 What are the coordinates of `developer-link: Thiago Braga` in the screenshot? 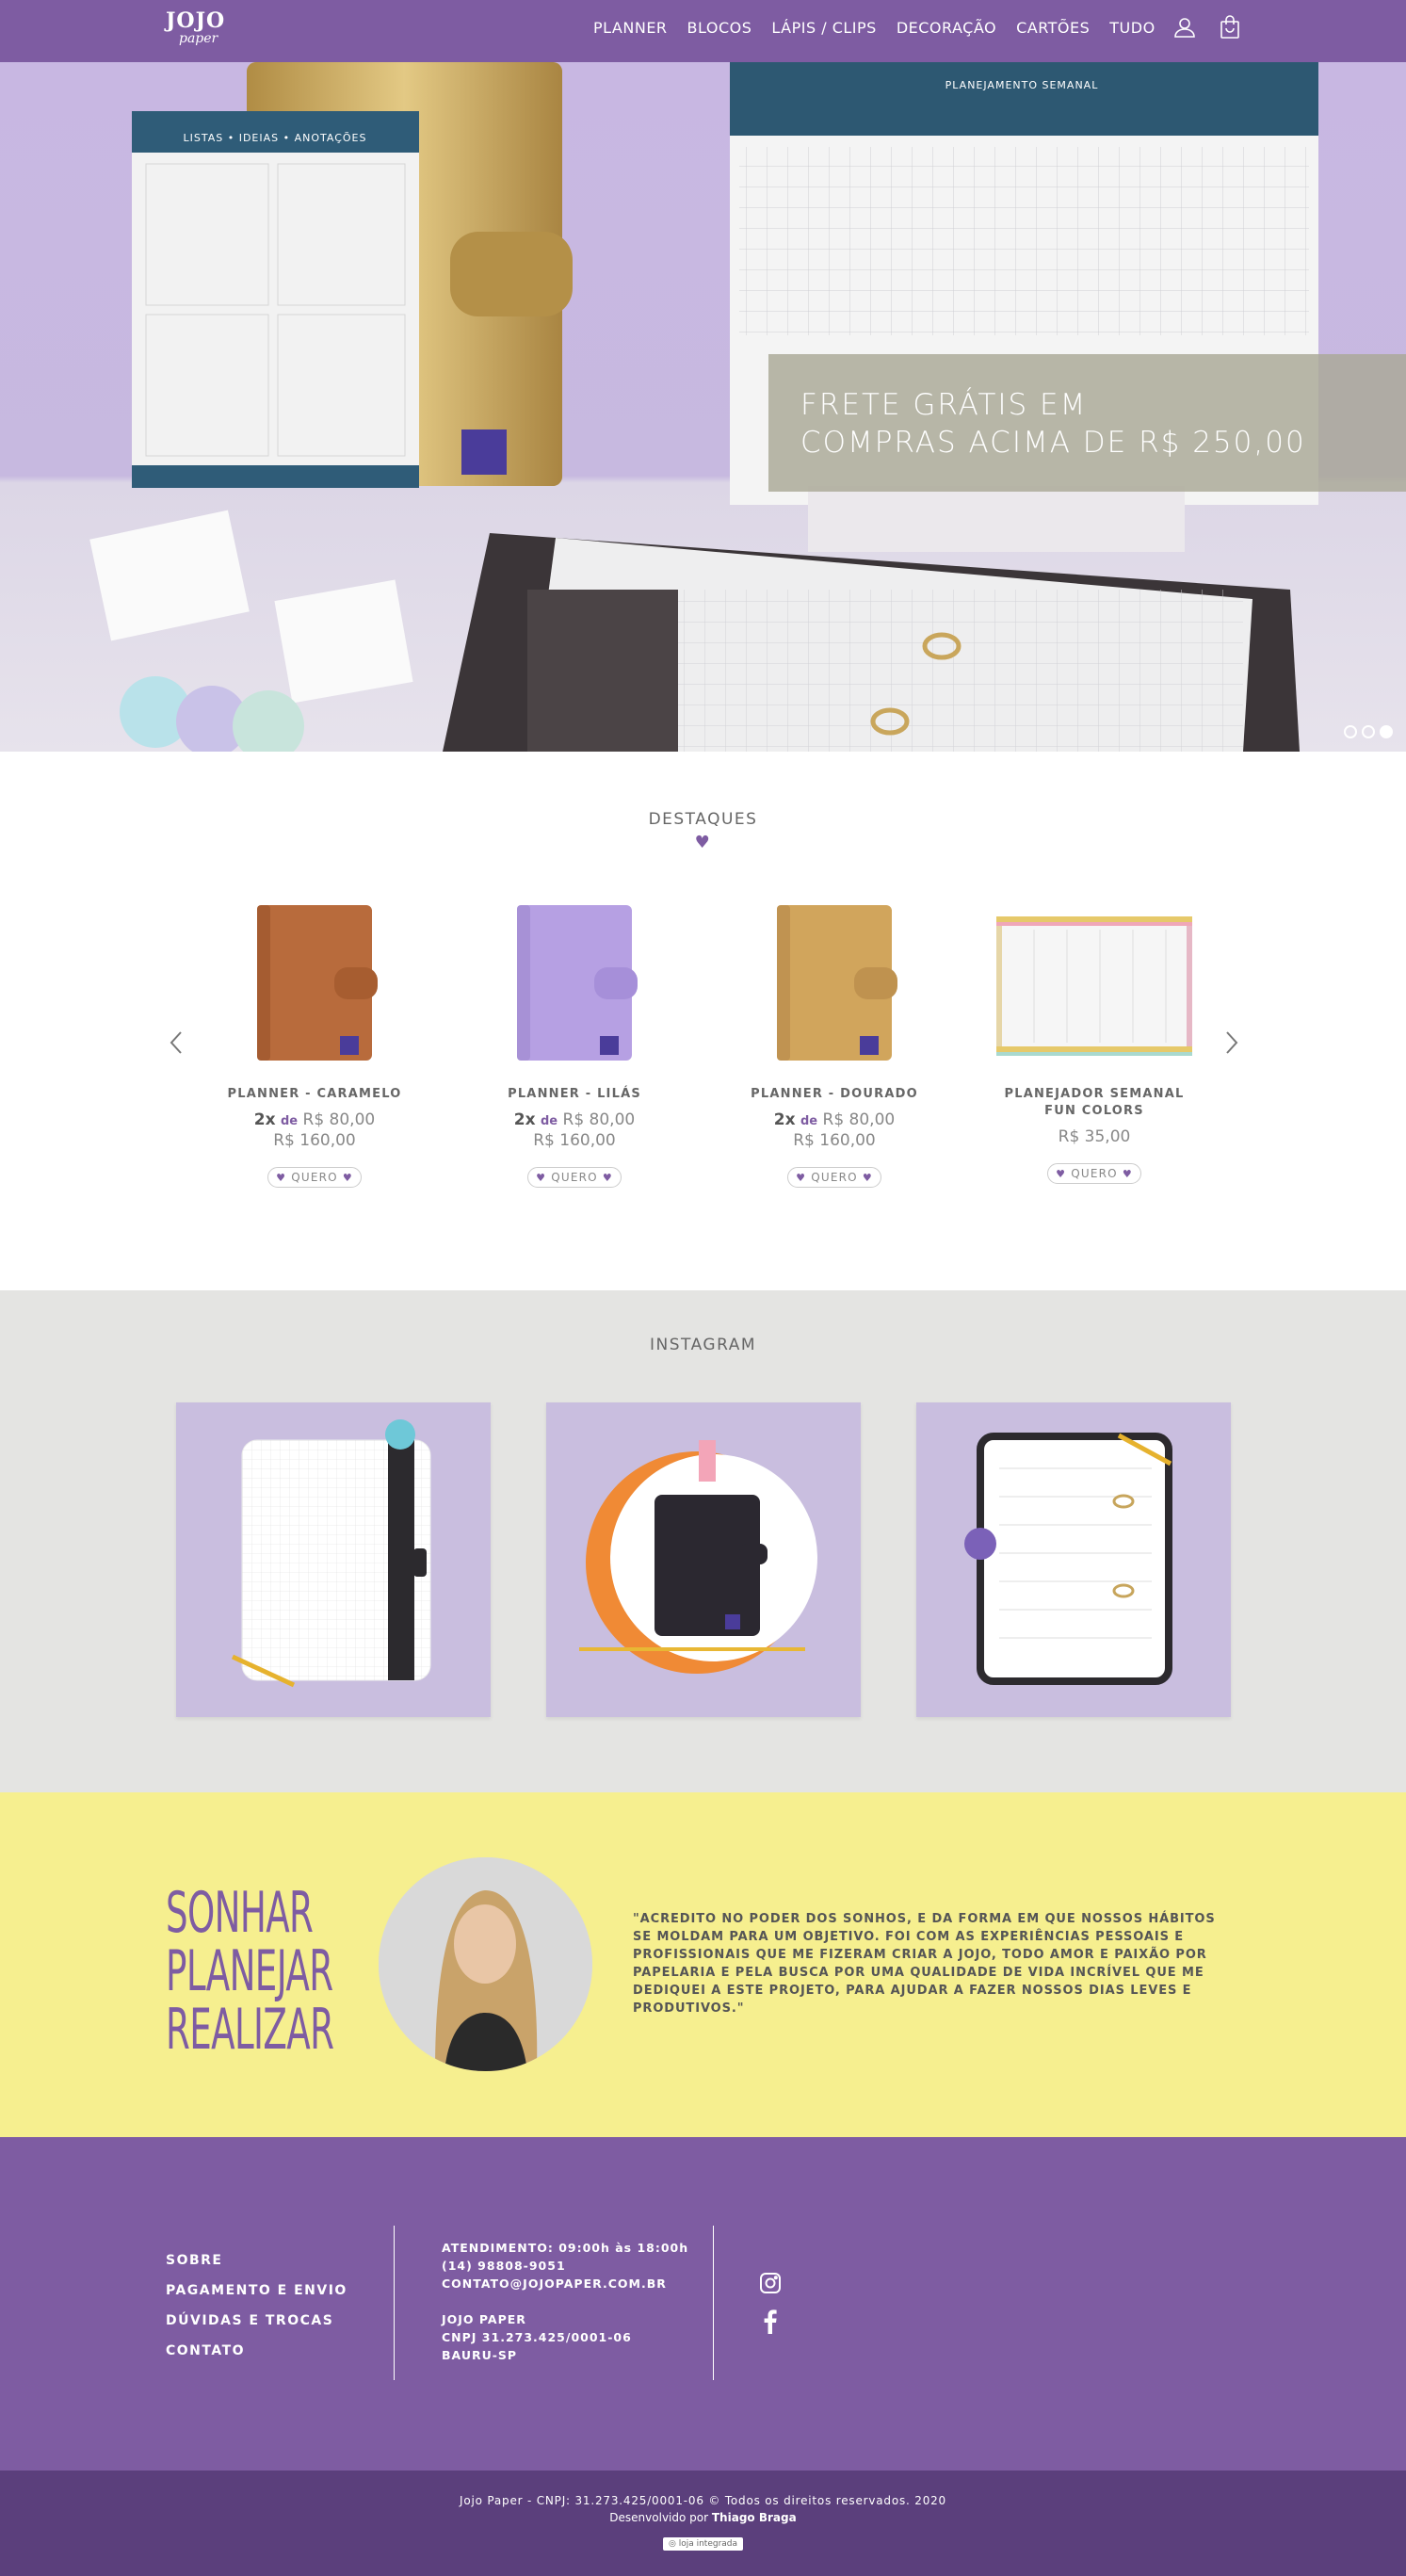 It's located at (754, 2517).